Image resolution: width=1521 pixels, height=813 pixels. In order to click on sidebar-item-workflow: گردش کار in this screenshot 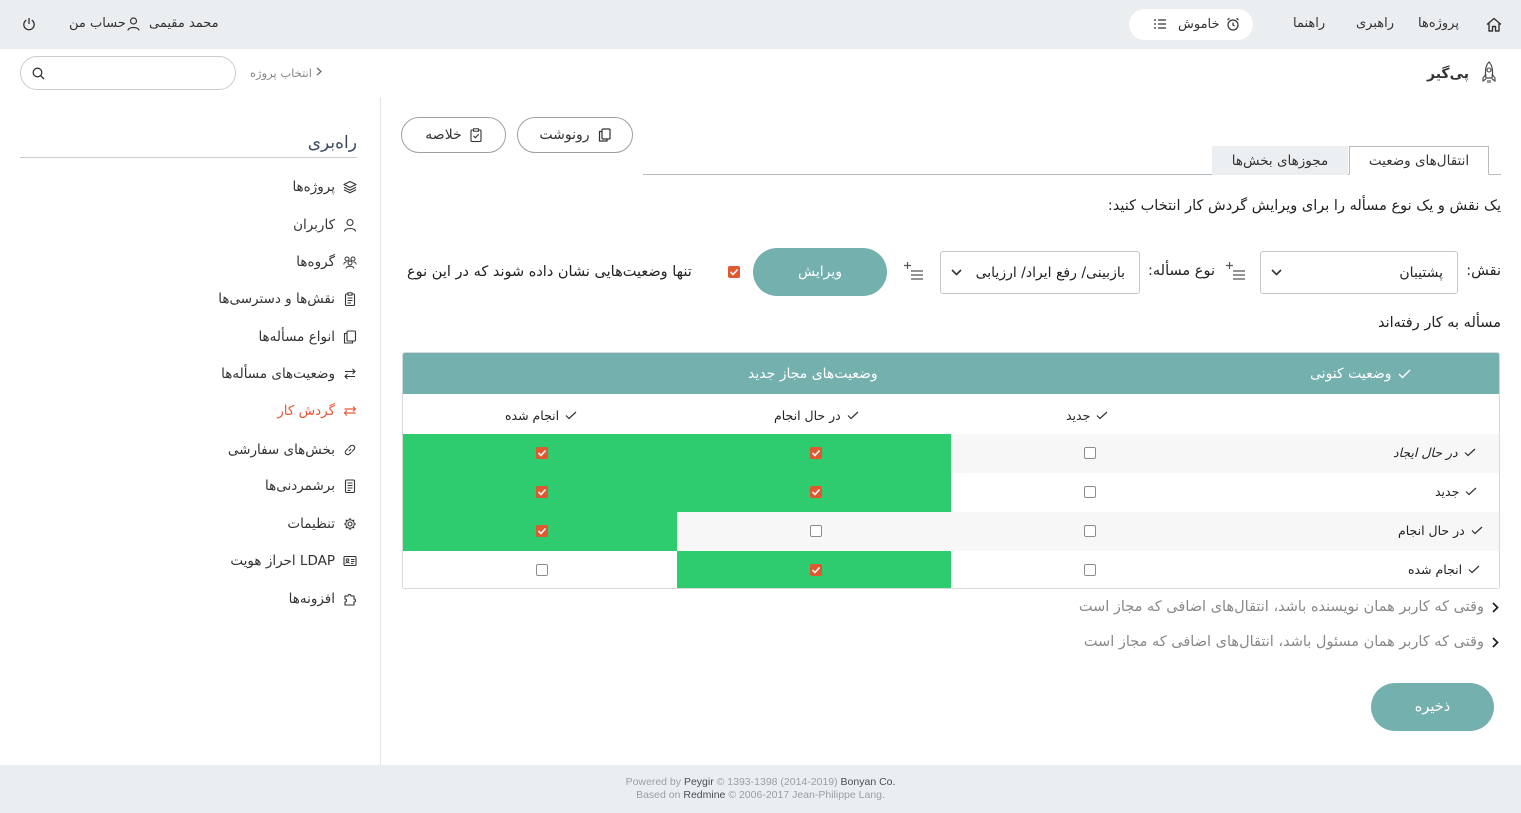, I will do `click(317, 411)`.